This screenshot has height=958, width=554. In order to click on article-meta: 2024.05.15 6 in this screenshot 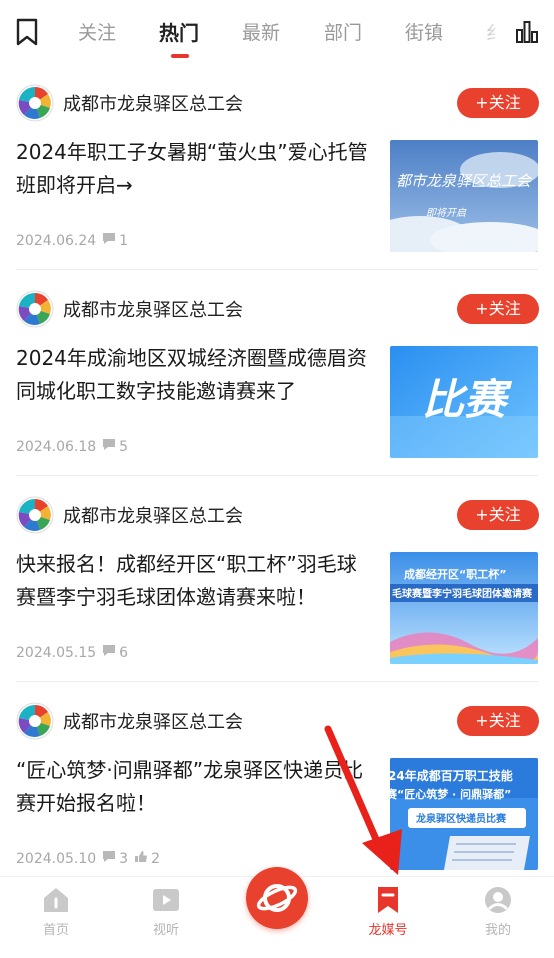, I will do `click(72, 652)`.